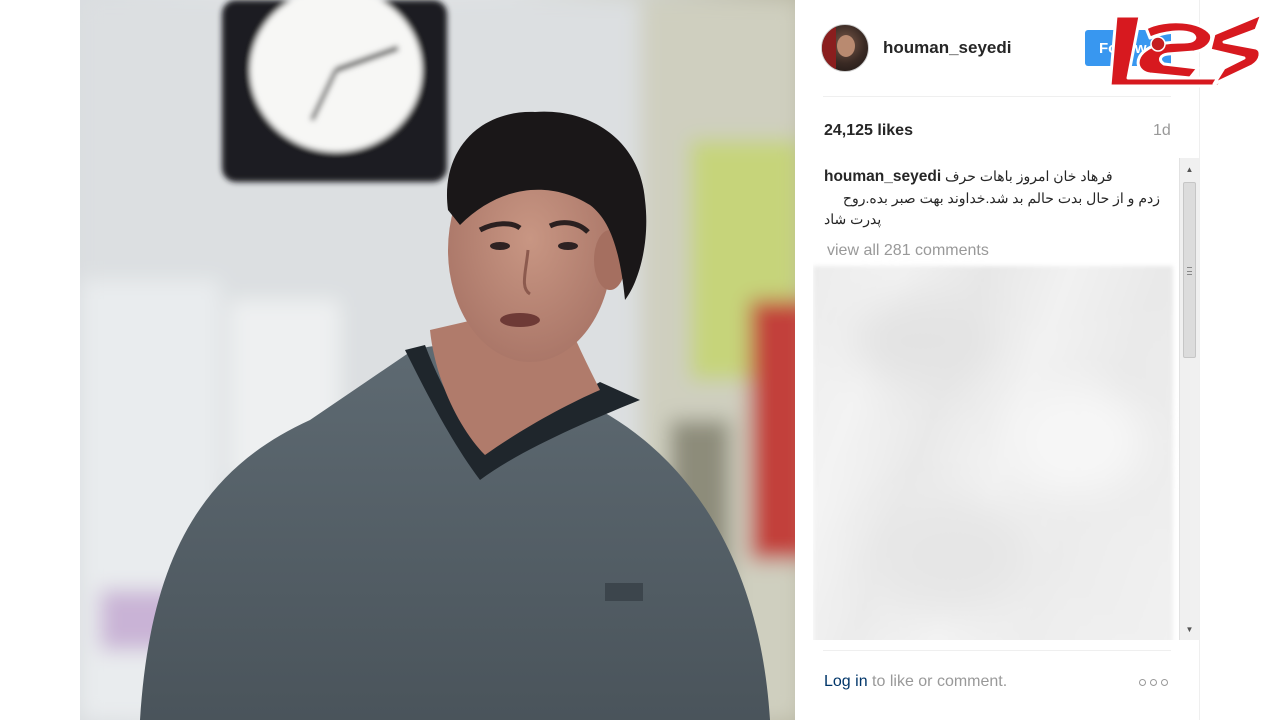 The width and height of the screenshot is (1280, 720). What do you see at coordinates (868, 131) in the screenshot?
I see `likes-count: 24,125 likes` at bounding box center [868, 131].